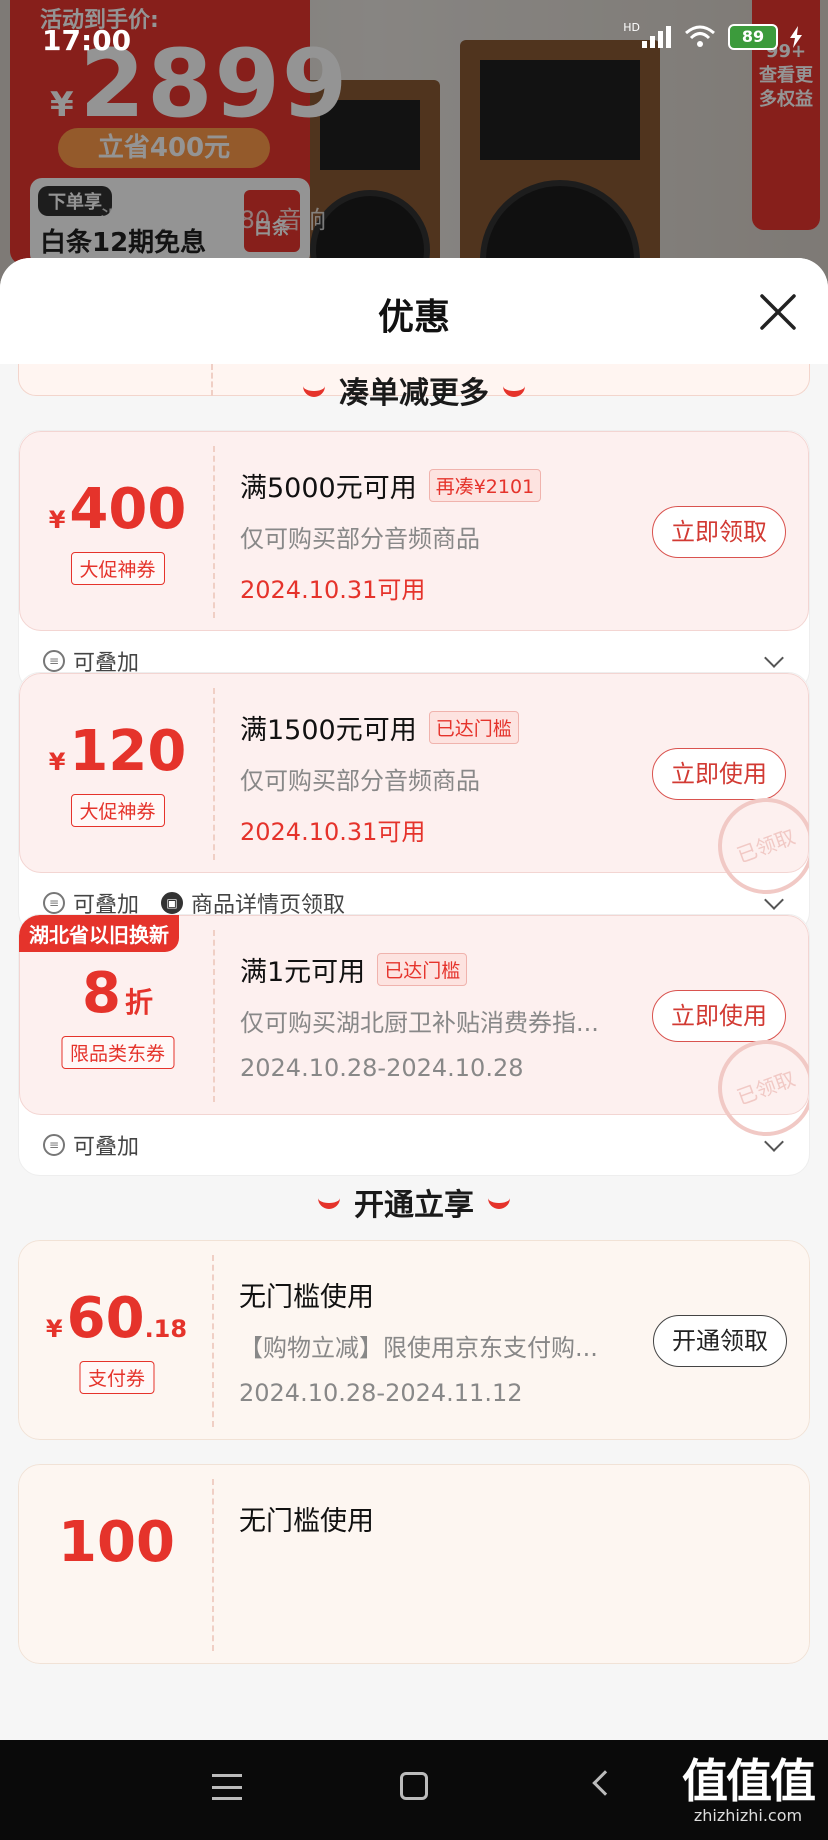 This screenshot has height=1840, width=828. Describe the element at coordinates (116, 1377) in the screenshot. I see `coupon-type: 支付券` at that location.